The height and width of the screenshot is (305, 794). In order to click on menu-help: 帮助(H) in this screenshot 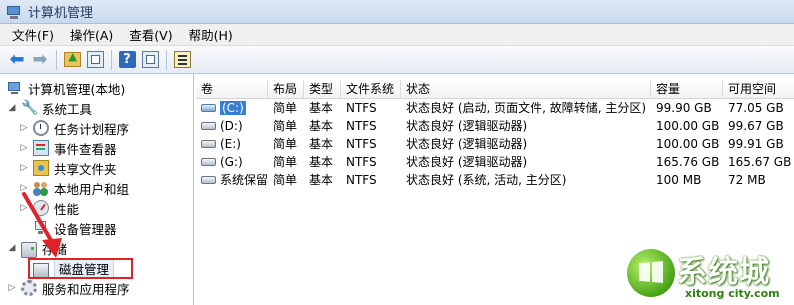, I will do `click(211, 34)`.